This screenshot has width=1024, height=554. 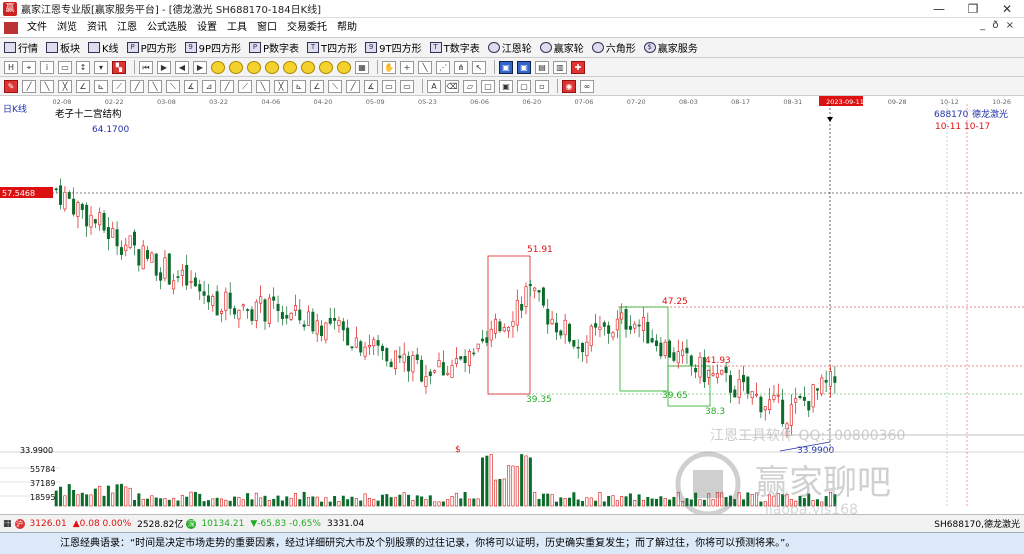 What do you see at coordinates (155, 86) in the screenshot?
I see `line-icon-8: ╲` at bounding box center [155, 86].